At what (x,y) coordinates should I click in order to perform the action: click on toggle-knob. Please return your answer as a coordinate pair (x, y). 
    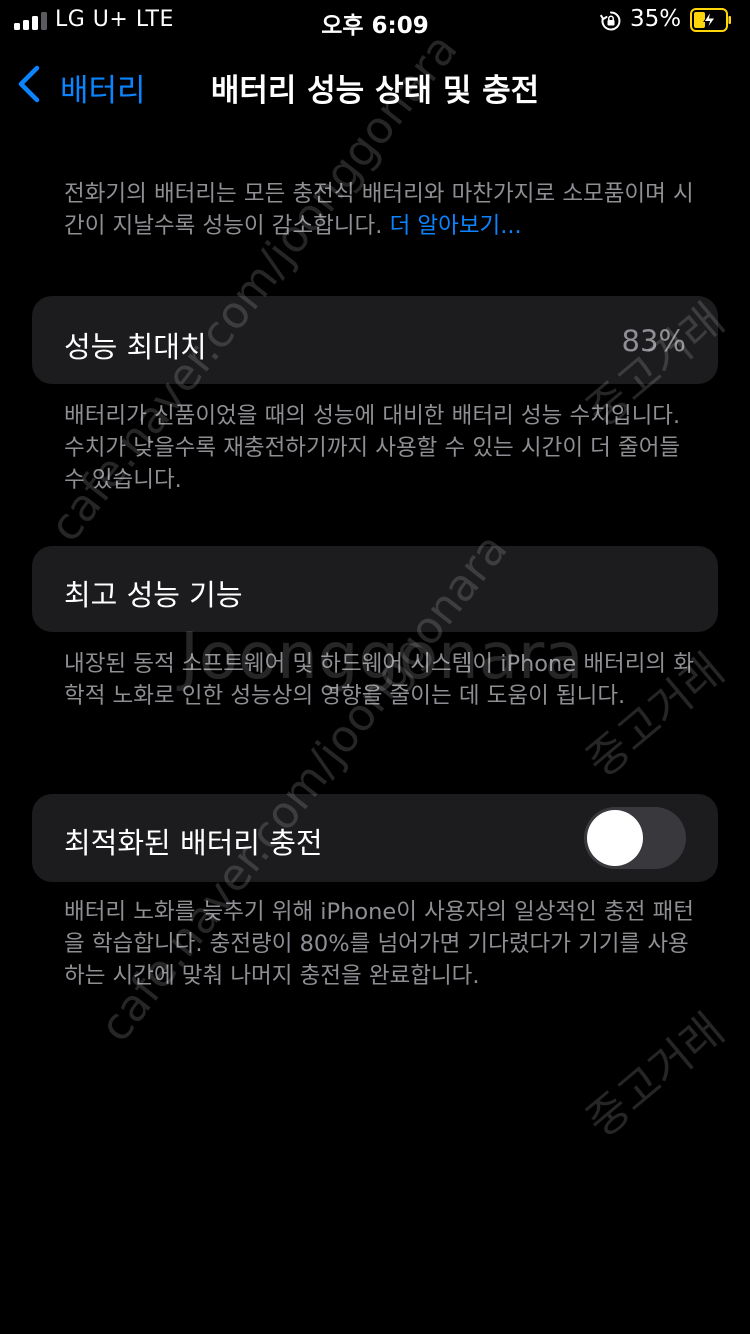
    Looking at the image, I should click on (615, 838).